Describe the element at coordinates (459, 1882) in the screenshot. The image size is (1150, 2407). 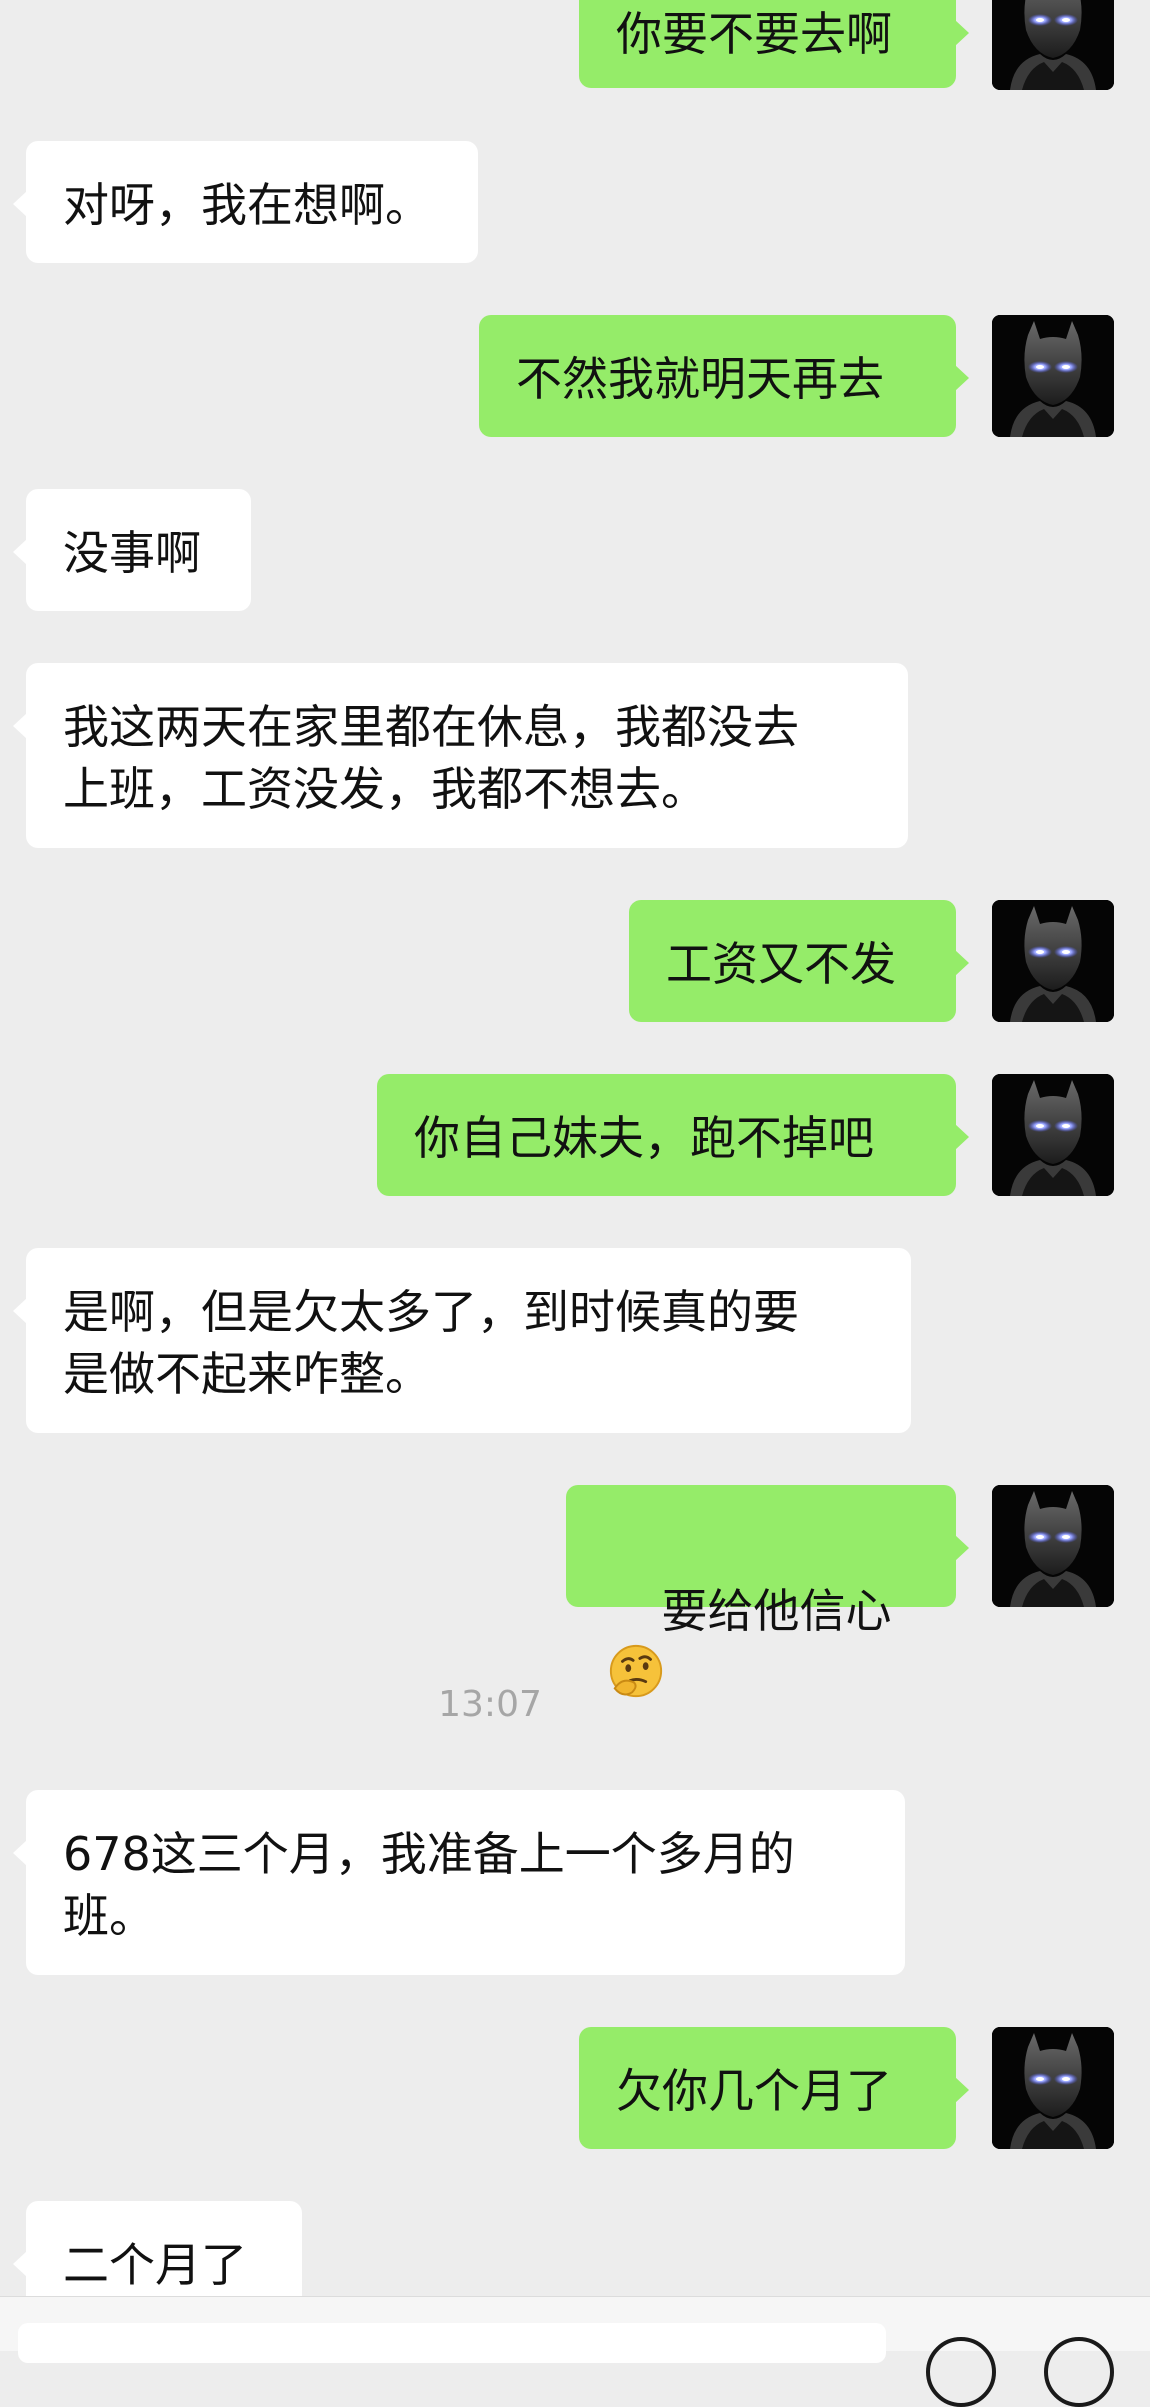
I see `message-incoming: 678这三个月，我准备上一个多月的 班。` at that location.